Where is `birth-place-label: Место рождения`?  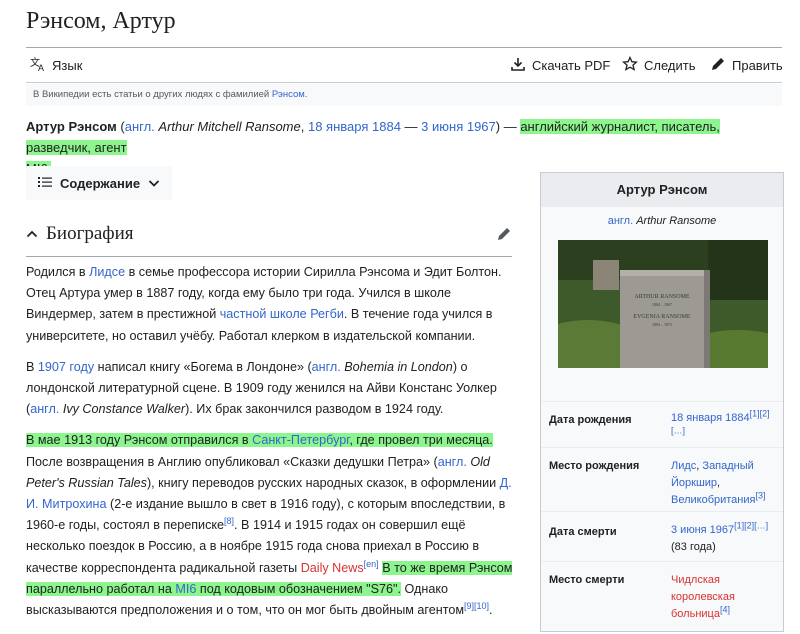 birth-place-label: Место рождения is located at coordinates (594, 466).